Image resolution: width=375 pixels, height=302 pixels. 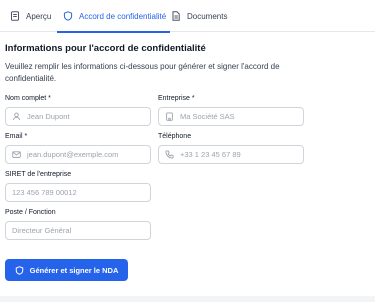 I want to click on mail-icon, so click(x=16, y=154).